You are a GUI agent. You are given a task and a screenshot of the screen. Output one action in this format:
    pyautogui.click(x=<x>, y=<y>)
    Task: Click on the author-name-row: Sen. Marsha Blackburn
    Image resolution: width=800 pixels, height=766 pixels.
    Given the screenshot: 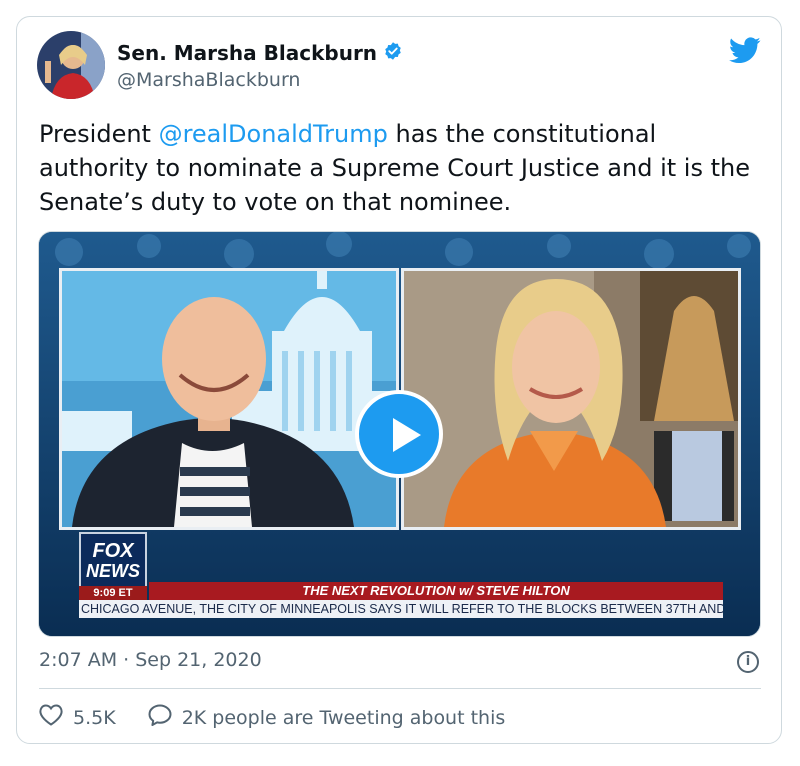 What is the action you would take?
    pyautogui.click(x=260, y=53)
    